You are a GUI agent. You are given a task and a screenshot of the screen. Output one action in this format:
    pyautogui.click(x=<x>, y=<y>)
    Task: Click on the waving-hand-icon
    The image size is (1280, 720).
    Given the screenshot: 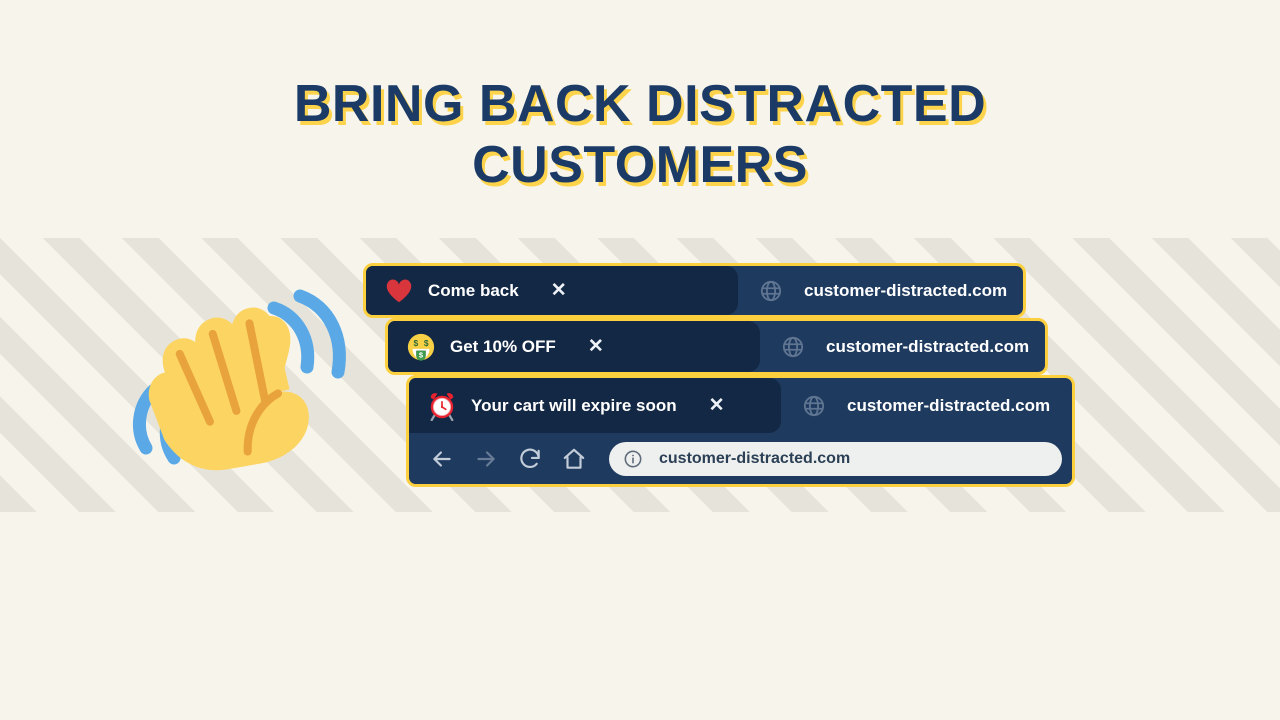 What is the action you would take?
    pyautogui.click(x=230, y=371)
    